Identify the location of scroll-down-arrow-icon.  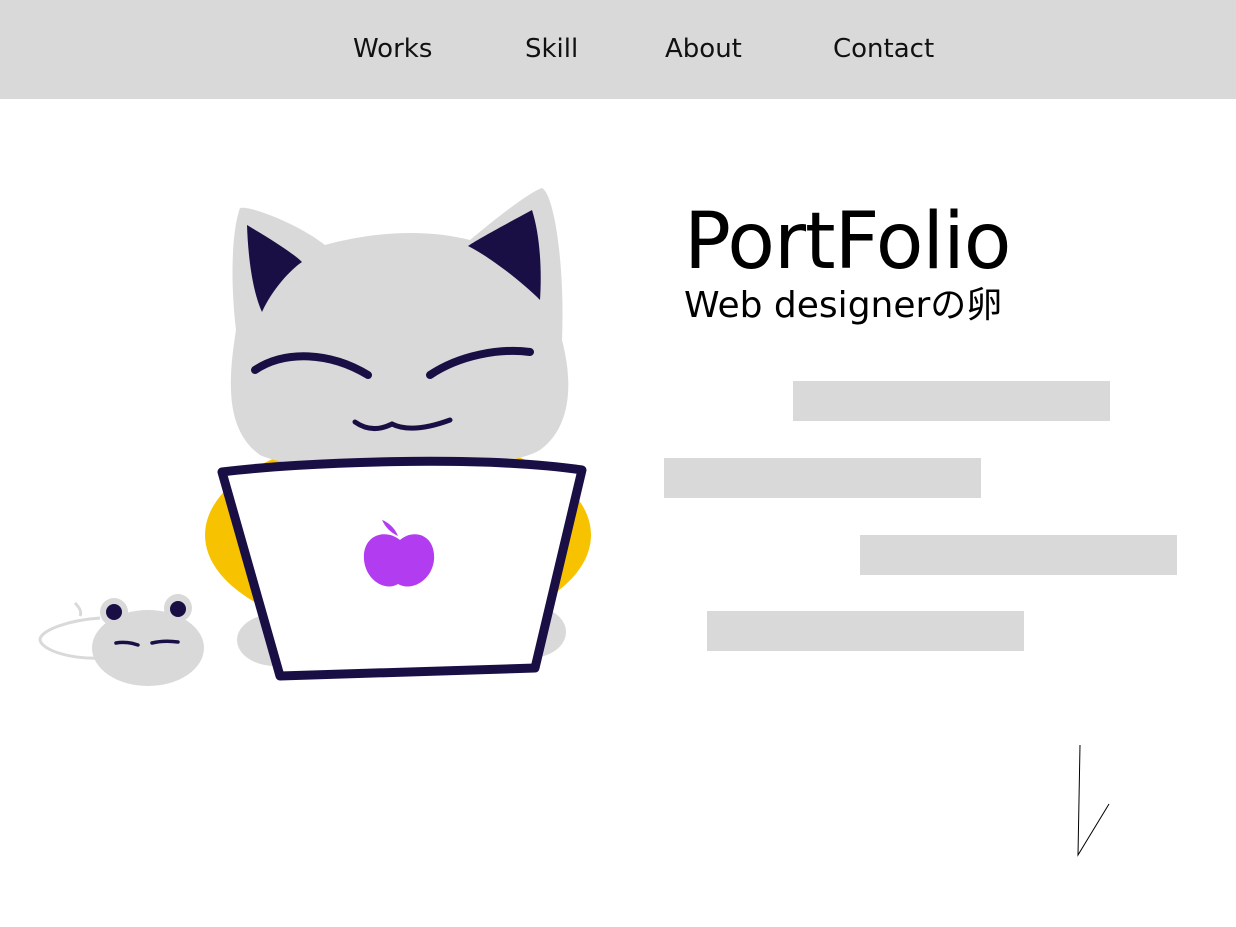
(1095, 802).